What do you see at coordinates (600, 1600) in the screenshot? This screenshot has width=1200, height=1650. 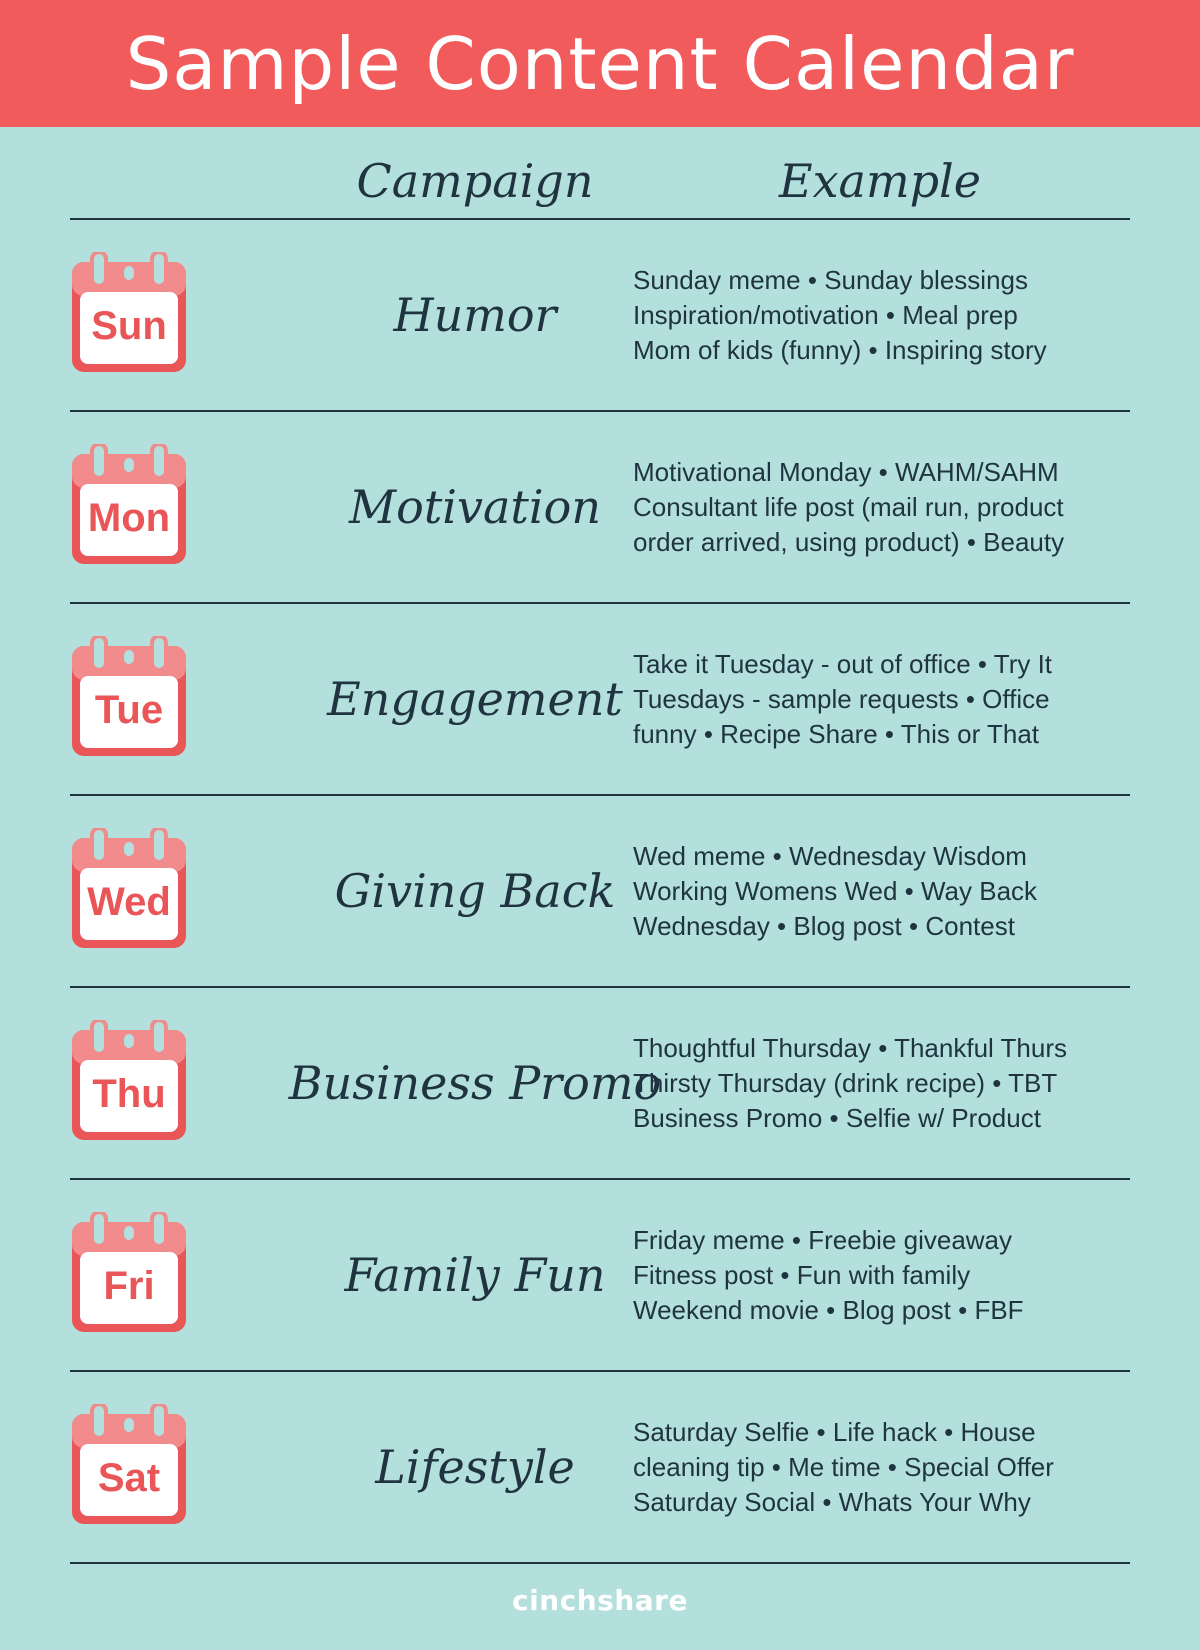 I see `brand-logo: cinchshare` at bounding box center [600, 1600].